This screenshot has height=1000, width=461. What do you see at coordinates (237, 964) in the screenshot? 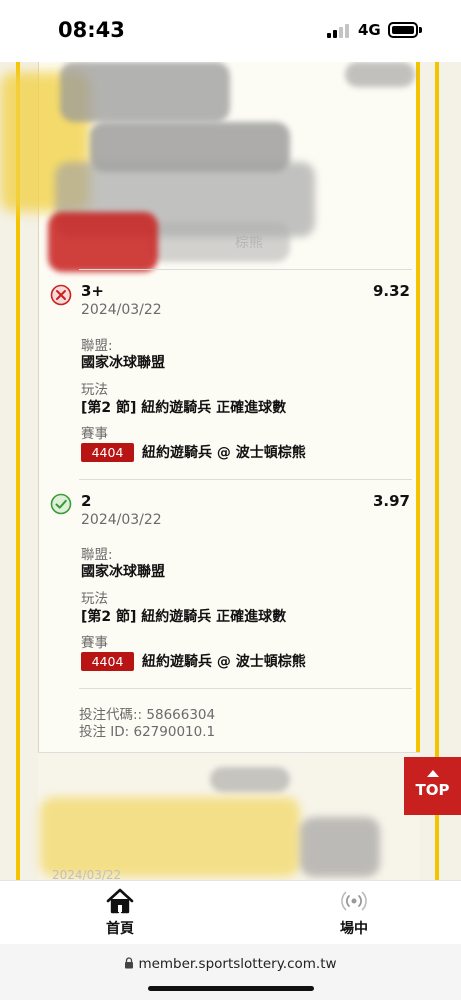
I see `url-text: member.sportslottery.com.tw` at bounding box center [237, 964].